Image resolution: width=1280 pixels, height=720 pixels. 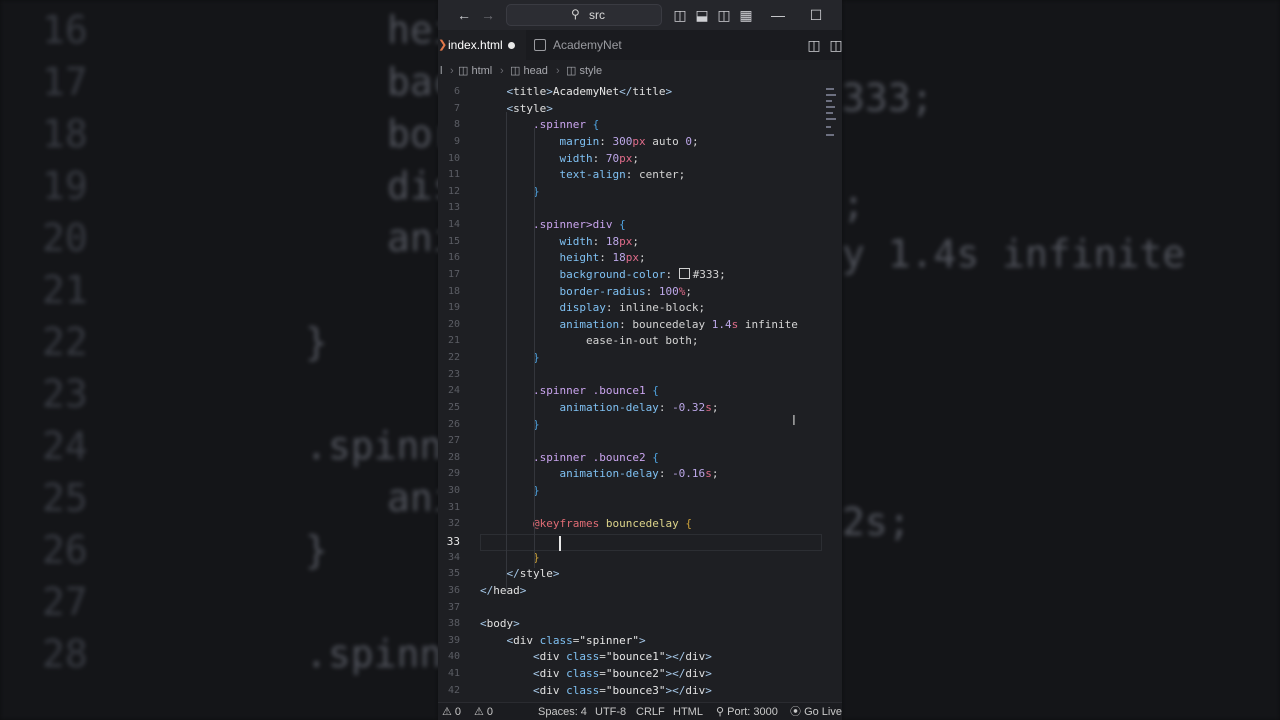 What do you see at coordinates (451, 711) in the screenshot?
I see `errors-indicator: ⚠ 0` at bounding box center [451, 711].